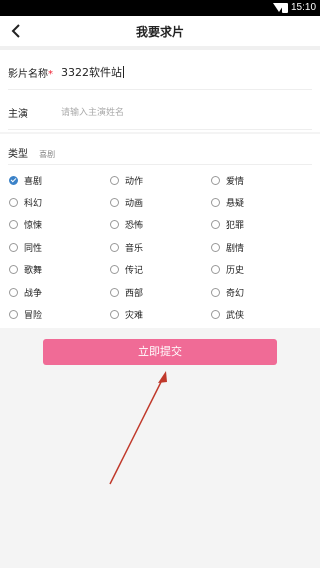 Image resolution: width=320 pixels, height=568 pixels. What do you see at coordinates (235, 293) in the screenshot?
I see `genre-option-label: 奇幻` at bounding box center [235, 293].